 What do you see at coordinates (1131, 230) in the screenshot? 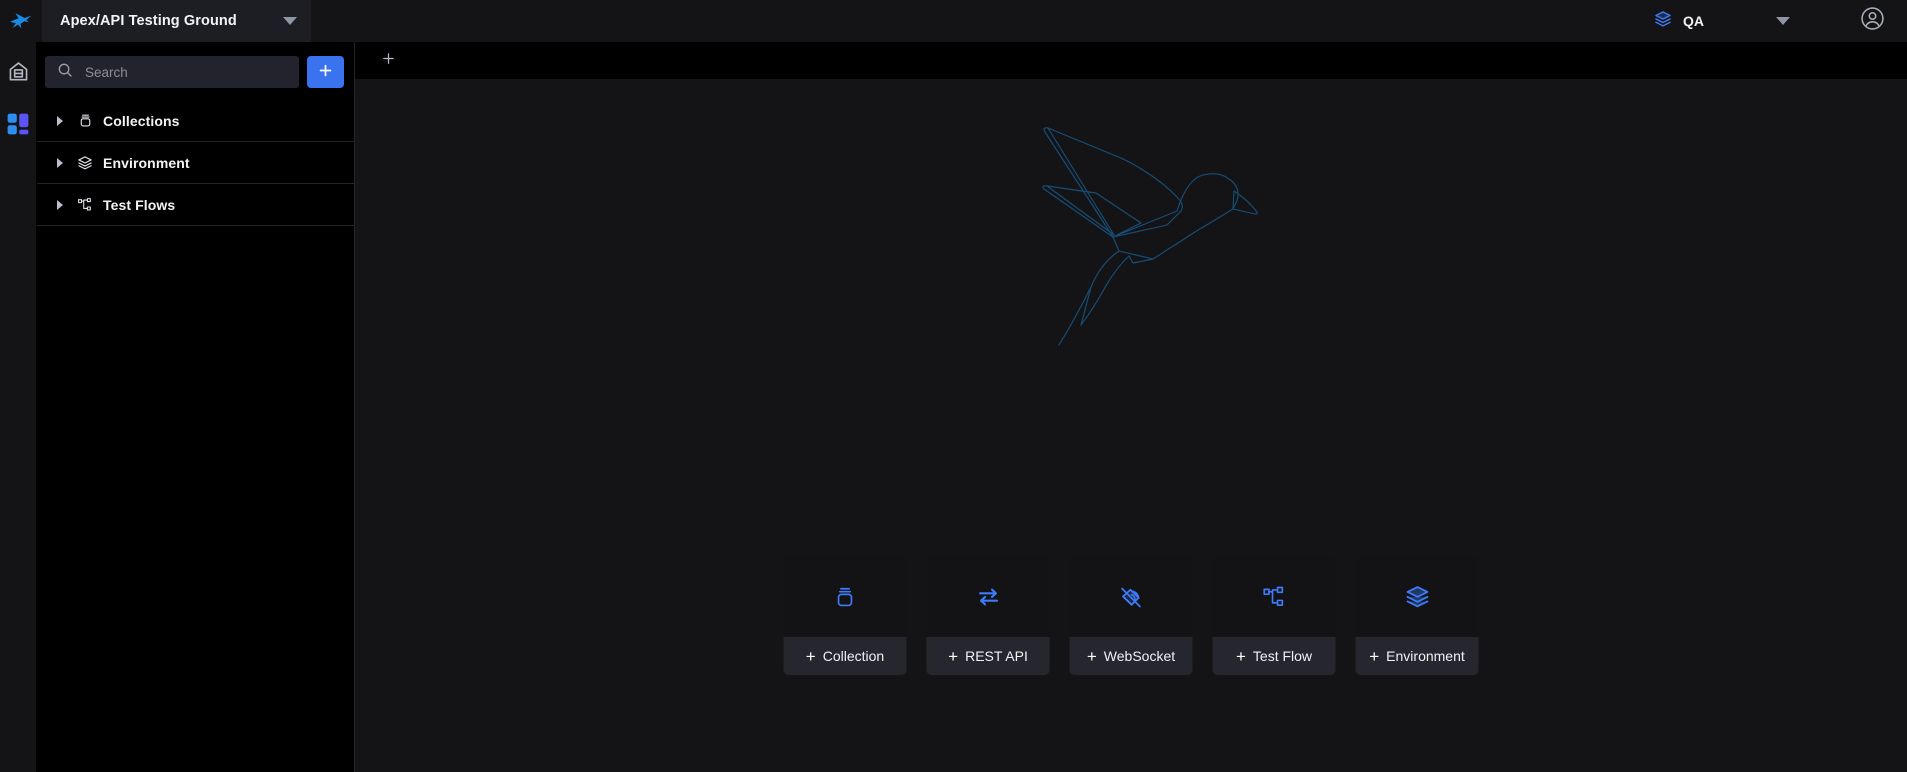
I see `hummingbird-outline-watermark` at bounding box center [1131, 230].